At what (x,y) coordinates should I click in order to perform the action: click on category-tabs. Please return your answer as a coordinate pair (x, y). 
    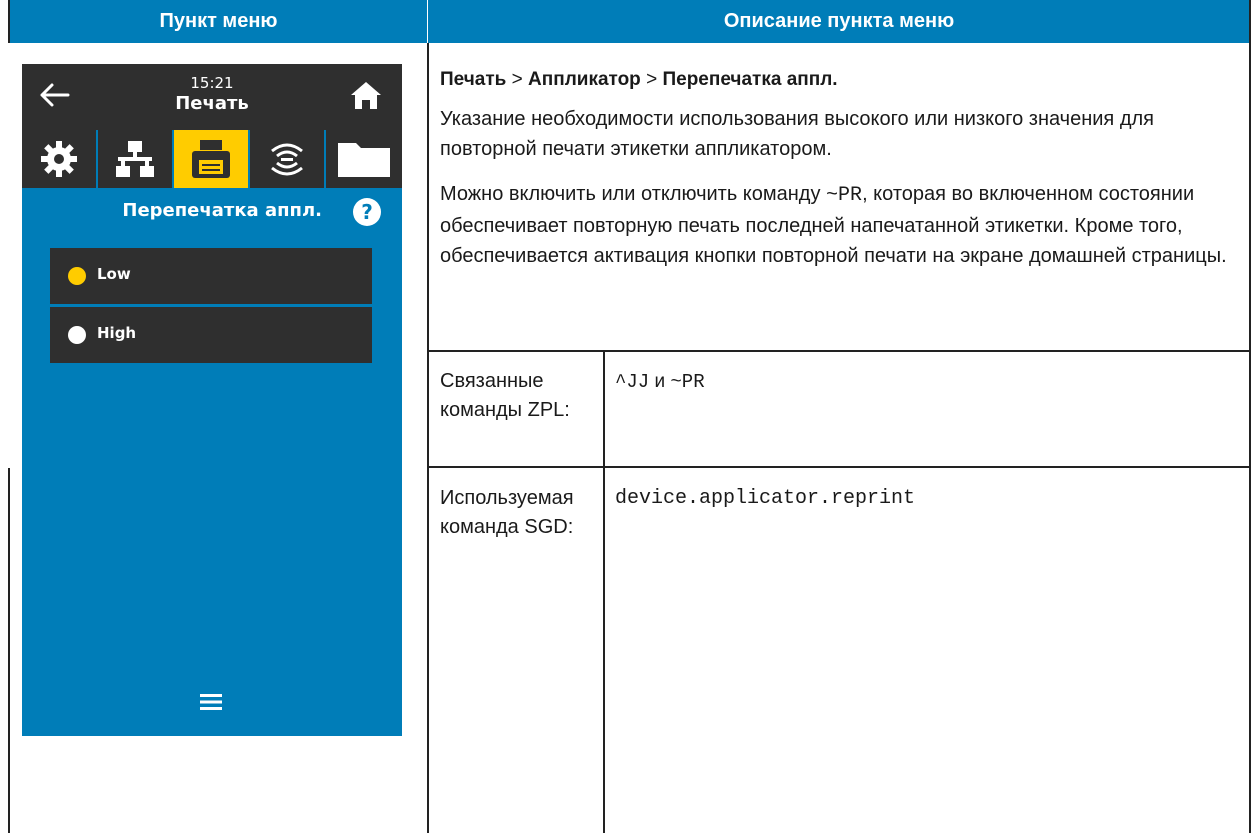
    Looking at the image, I should click on (212, 159).